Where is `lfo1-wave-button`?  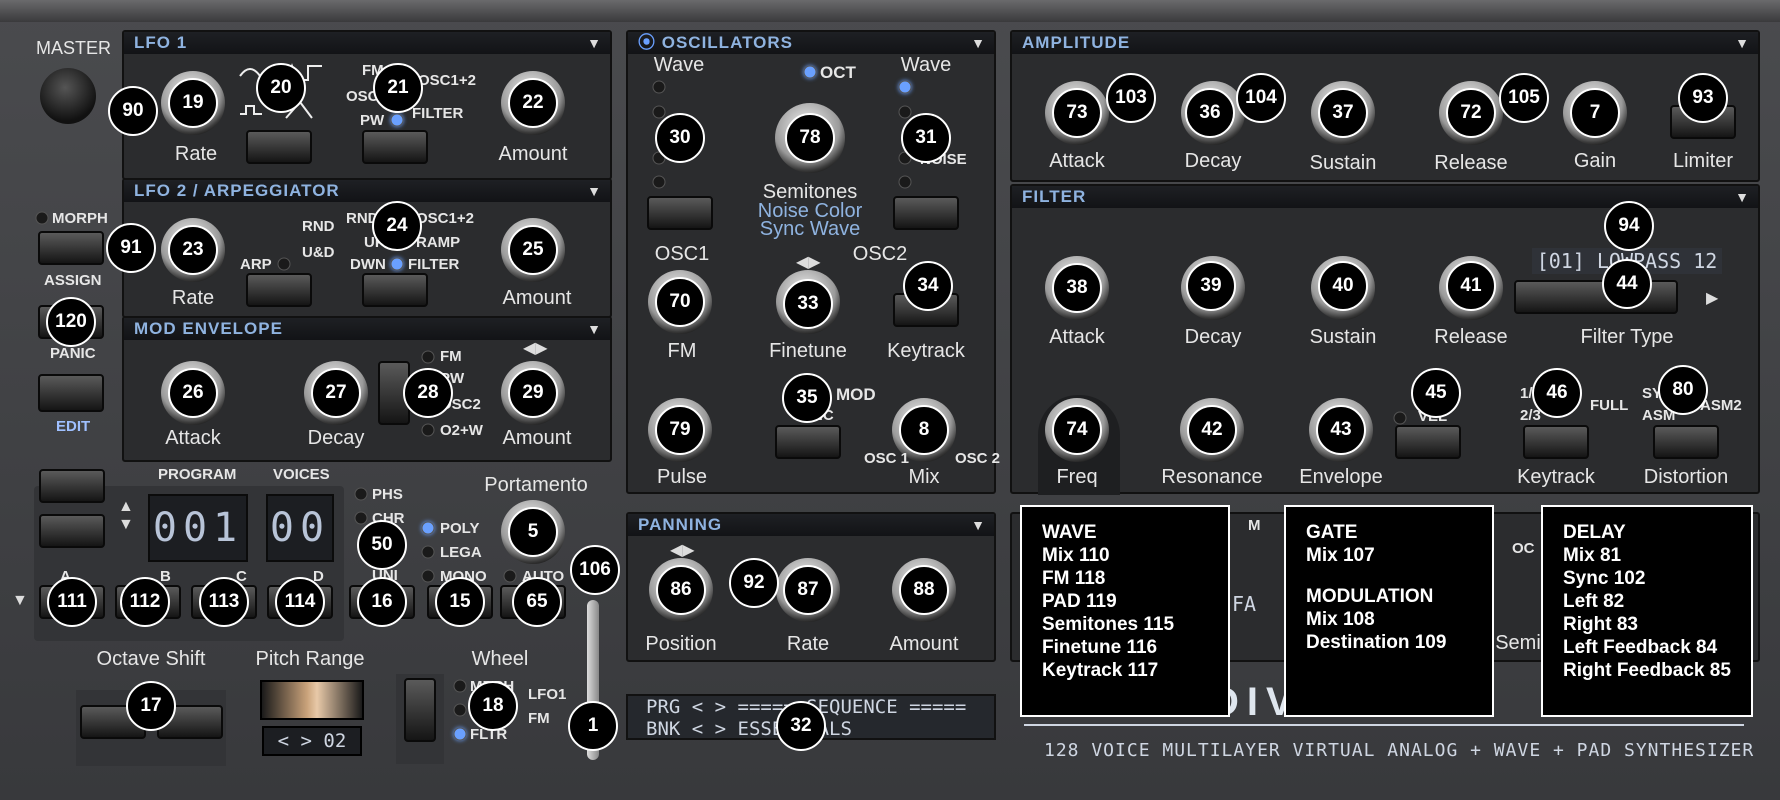
lfo1-wave-button is located at coordinates (279, 147).